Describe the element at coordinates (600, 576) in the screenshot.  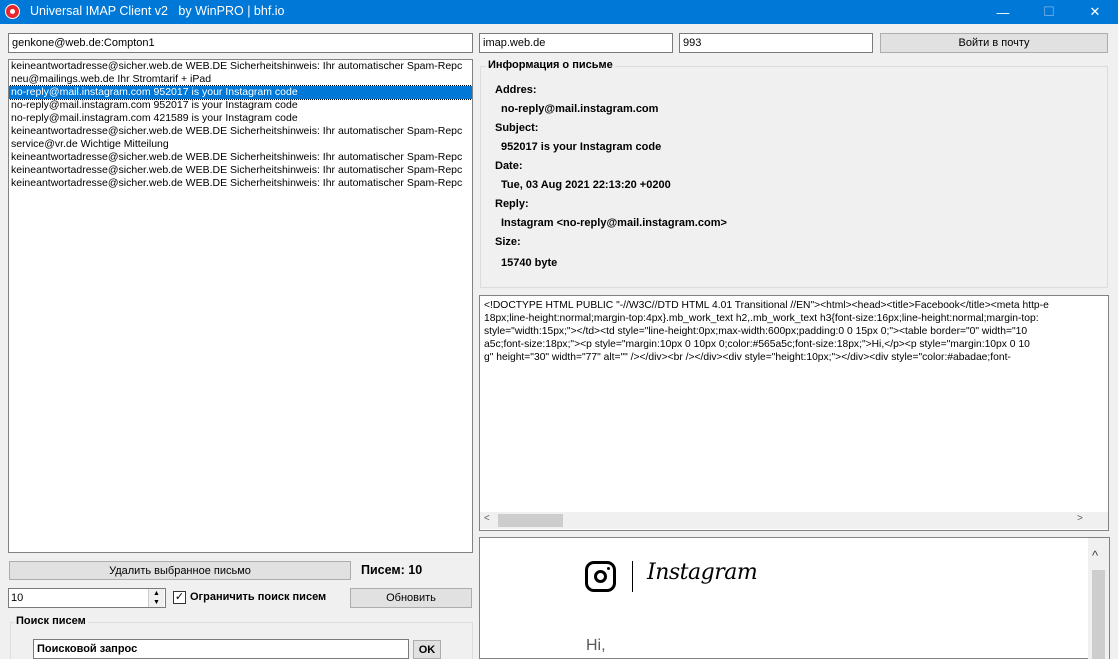
I see `instagram-logo-icon` at that location.